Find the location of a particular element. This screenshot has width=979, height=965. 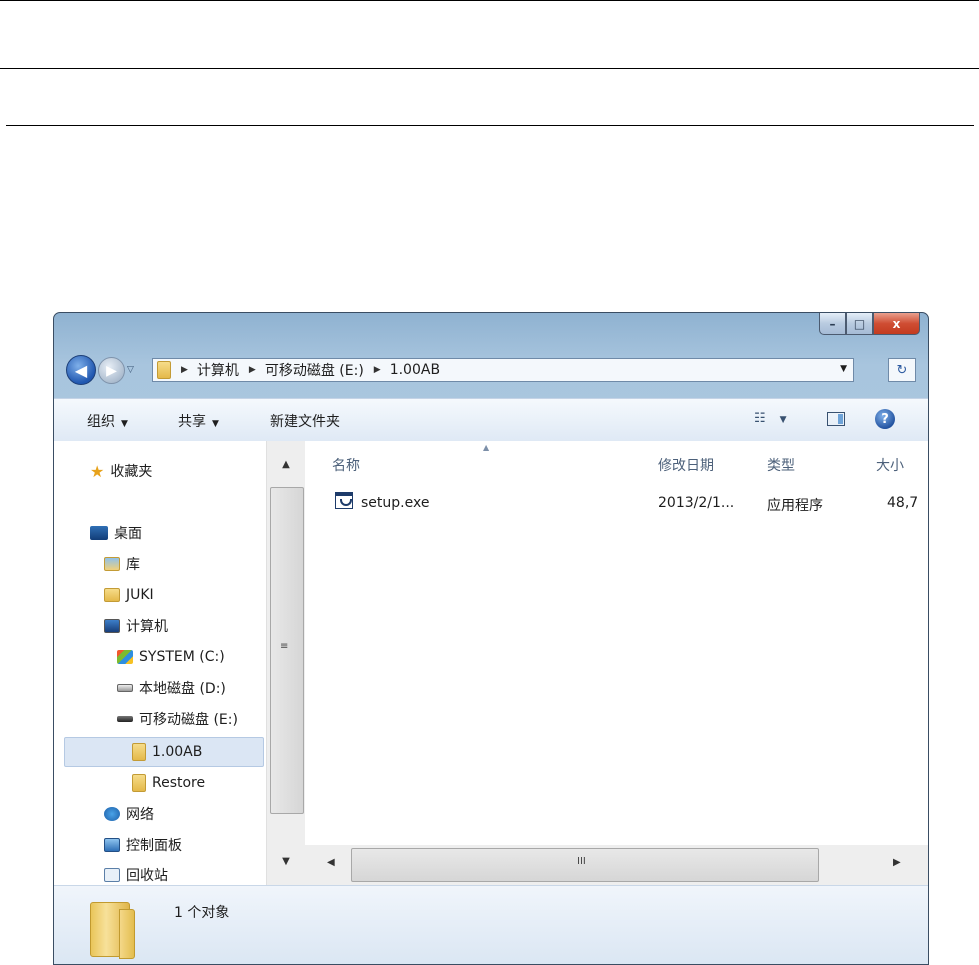

nav-vertical-scrollbar: ▲ ≡ ▼ is located at coordinates (285, 663).